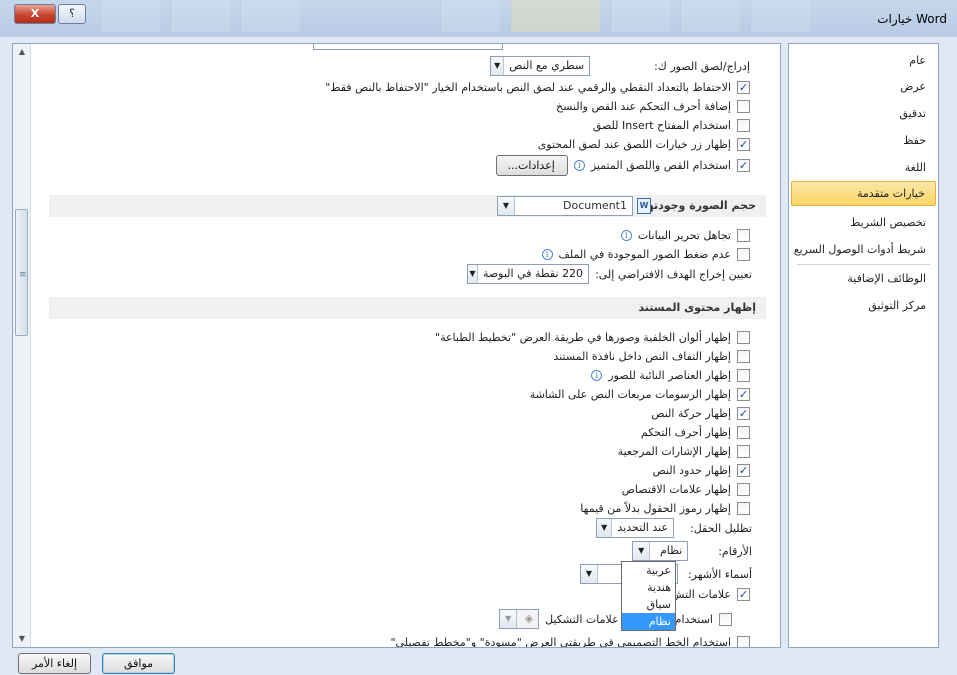 The image size is (957, 675). Describe the element at coordinates (645, 254) in the screenshot. I see `no-compress-row: عدم ضغط الصور الموجودة في الملف i` at that location.